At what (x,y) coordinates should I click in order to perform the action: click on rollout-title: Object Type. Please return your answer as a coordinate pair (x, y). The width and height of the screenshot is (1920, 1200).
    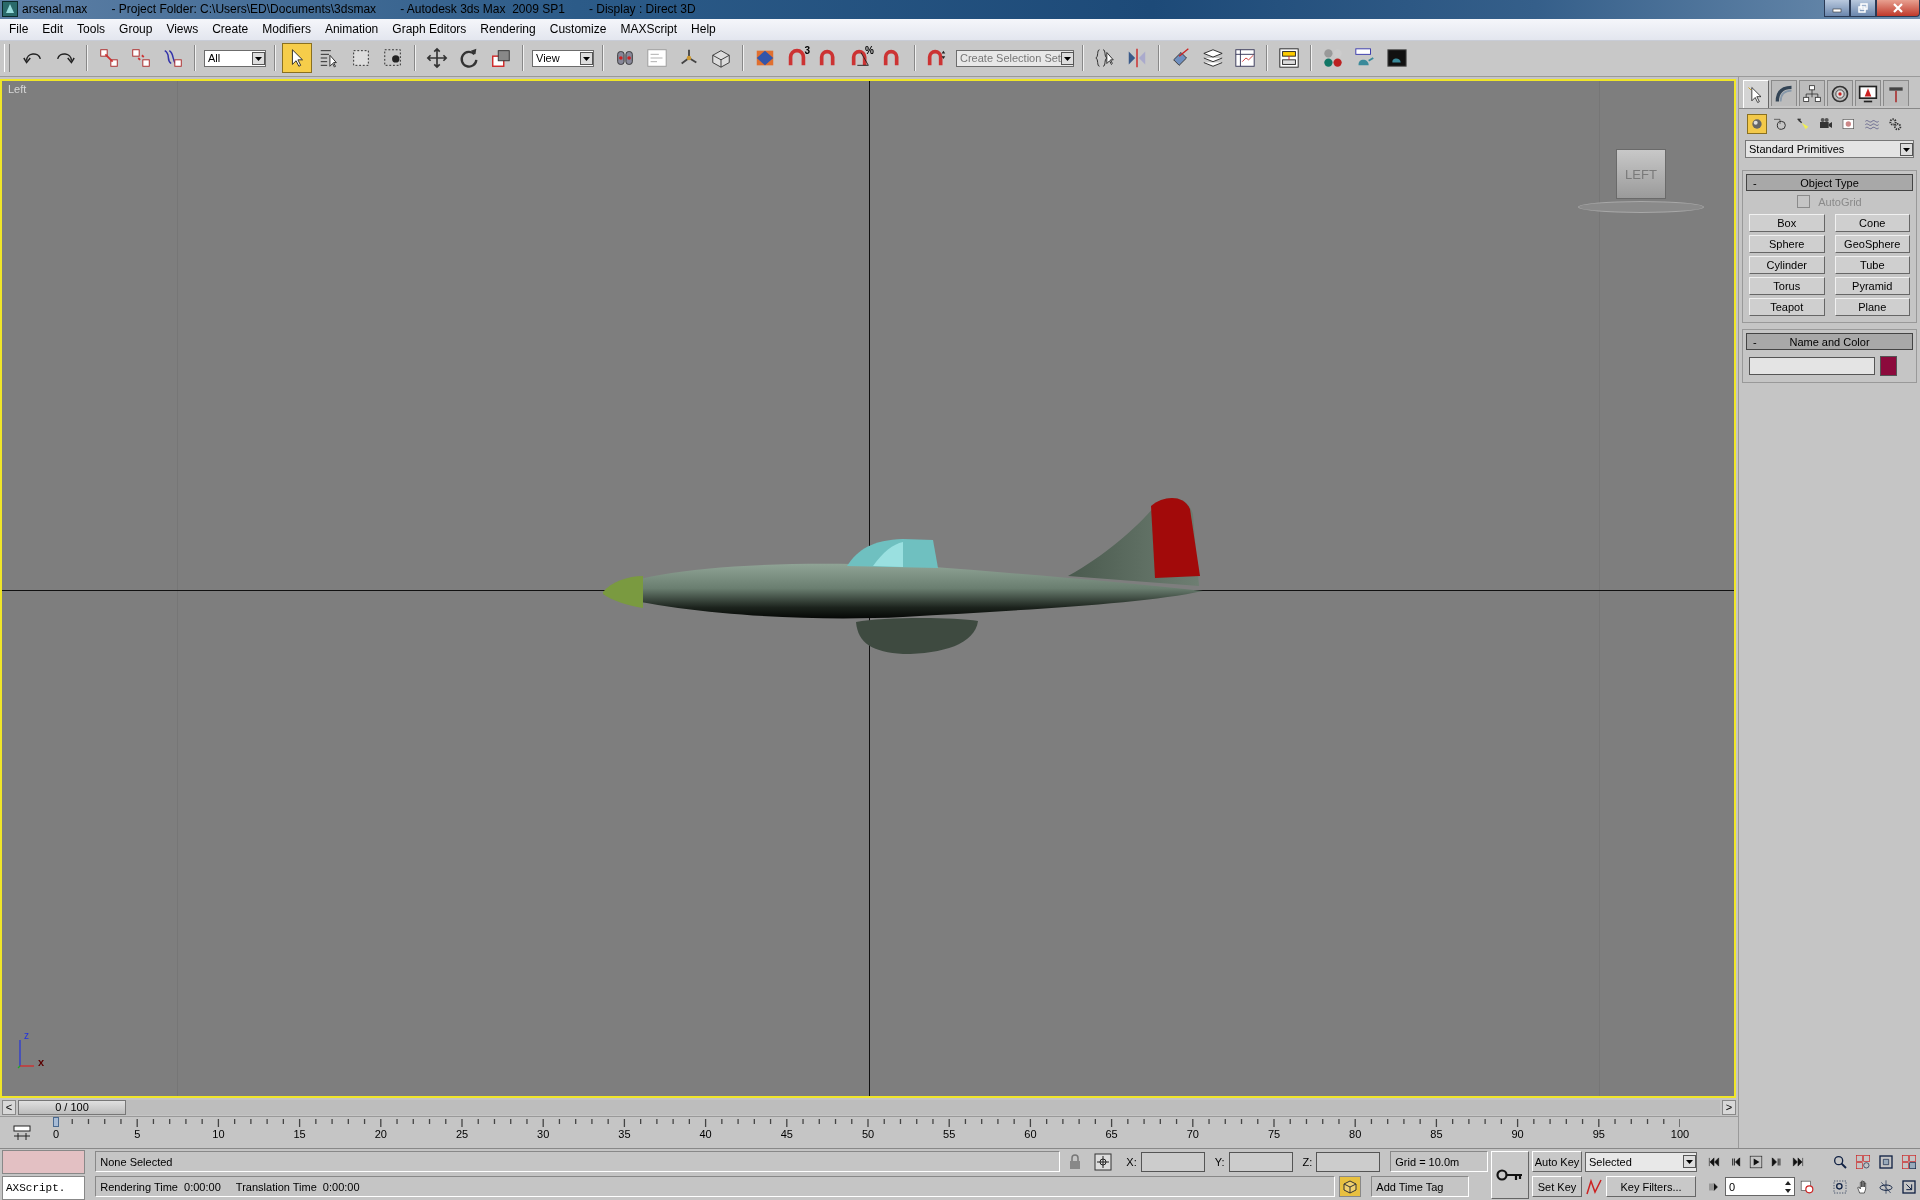
    Looking at the image, I should click on (1829, 182).